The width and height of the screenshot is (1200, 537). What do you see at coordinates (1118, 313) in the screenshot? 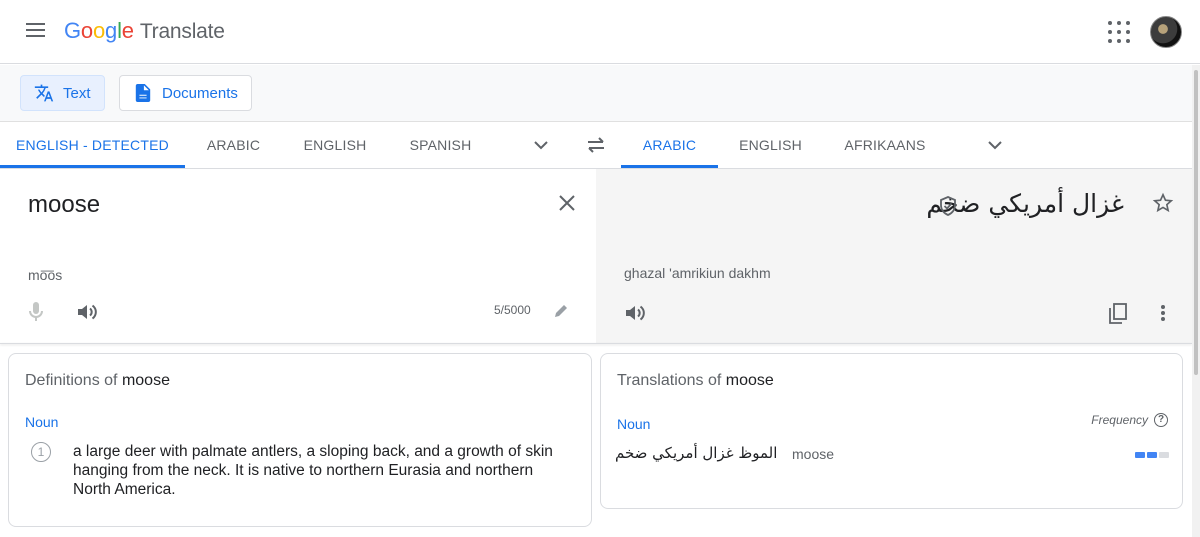
I see `copy-translation-icon` at bounding box center [1118, 313].